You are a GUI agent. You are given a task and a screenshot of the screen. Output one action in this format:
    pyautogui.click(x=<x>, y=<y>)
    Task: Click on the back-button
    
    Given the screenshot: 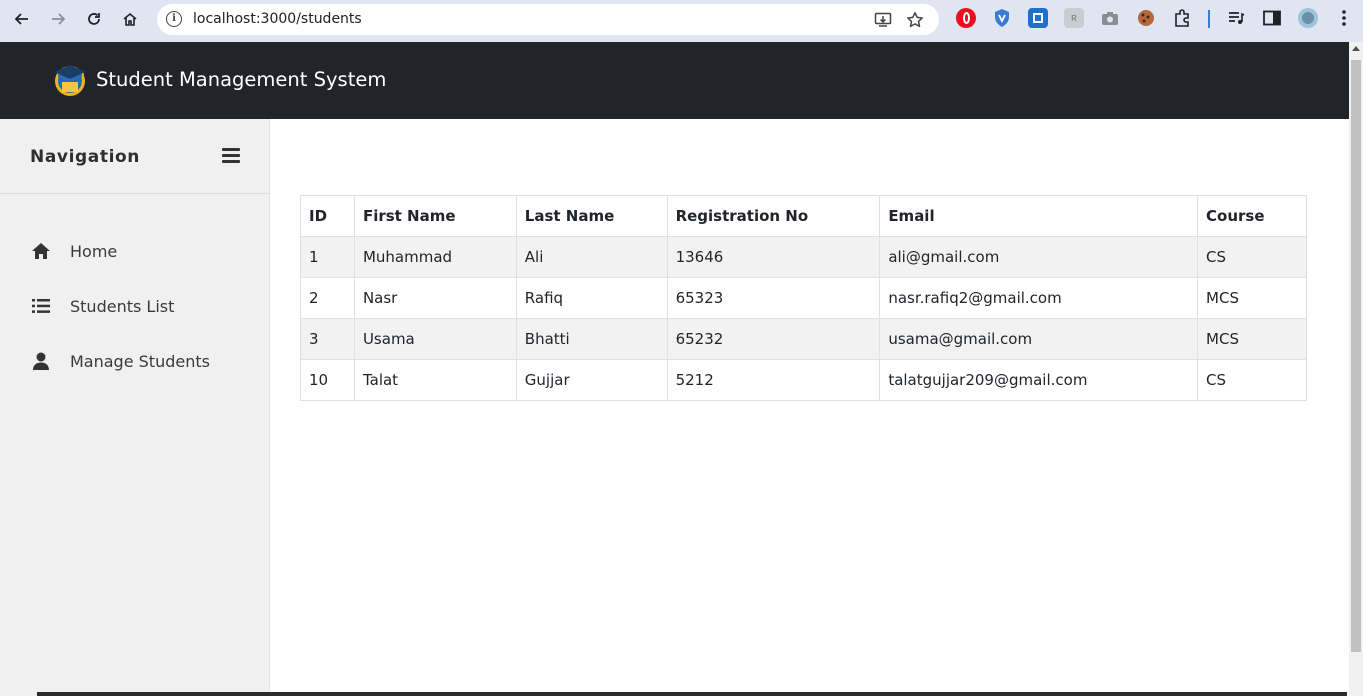 What is the action you would take?
    pyautogui.click(x=22, y=19)
    